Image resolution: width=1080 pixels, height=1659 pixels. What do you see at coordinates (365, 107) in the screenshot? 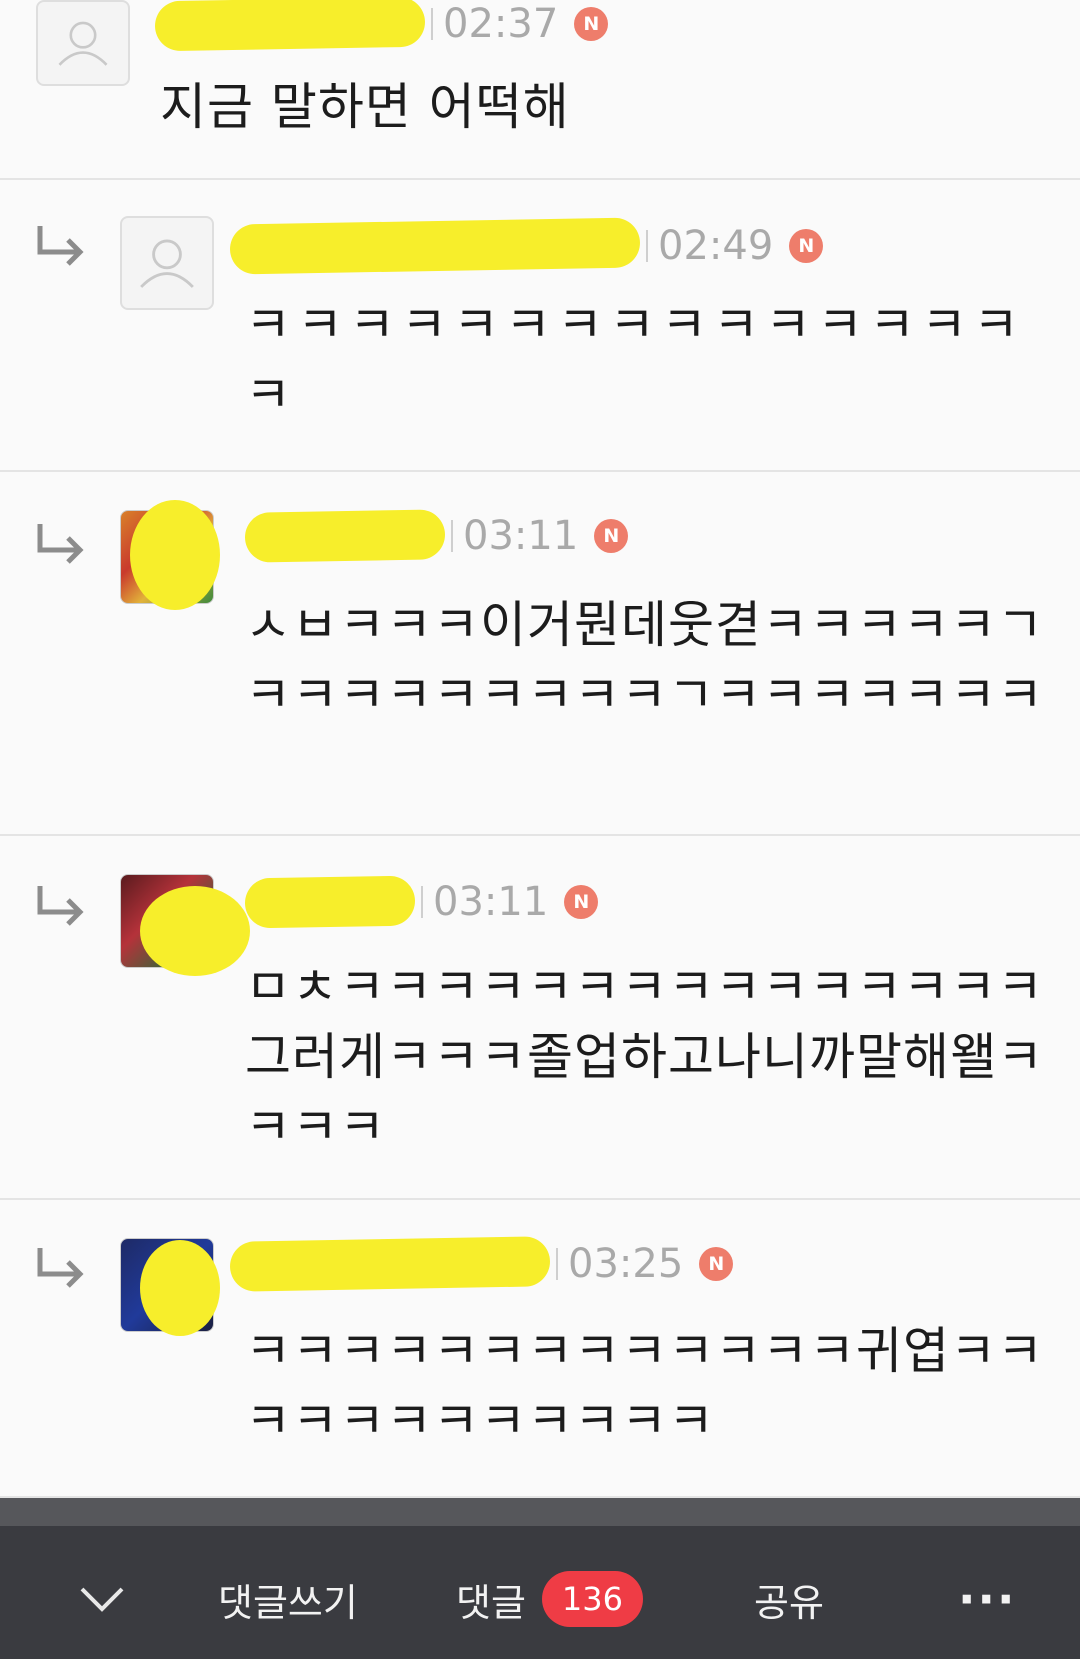
I see `comment-text: 지금 말하면 어떡해` at bounding box center [365, 107].